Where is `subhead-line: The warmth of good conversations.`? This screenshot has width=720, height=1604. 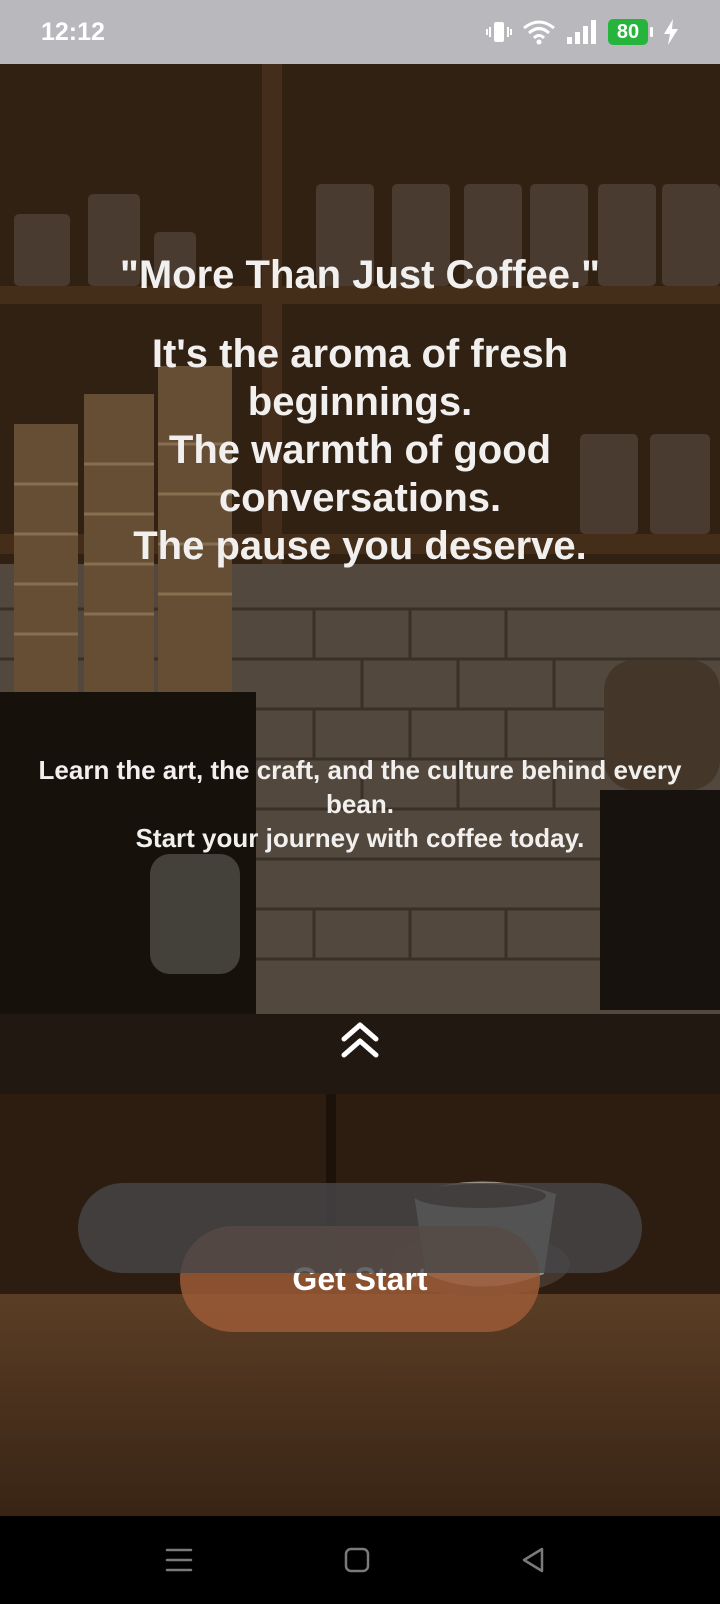
subhead-line: The warmth of good conversations. is located at coordinates (360, 474).